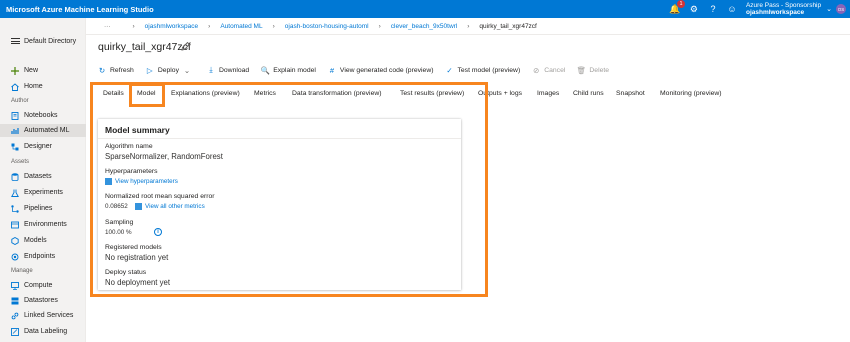  I want to click on sidebar-item-experiments: Experiments, so click(43, 192).